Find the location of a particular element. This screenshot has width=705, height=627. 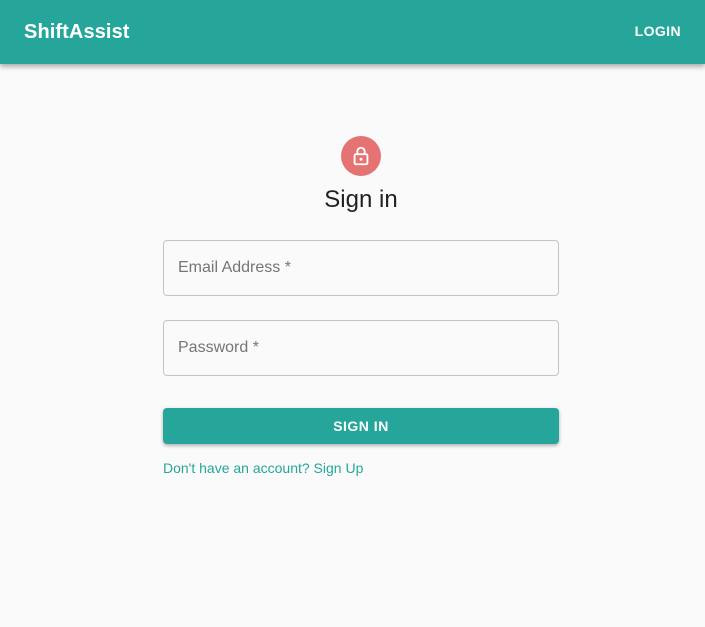

app-title: ShiftAssist is located at coordinates (77, 31).